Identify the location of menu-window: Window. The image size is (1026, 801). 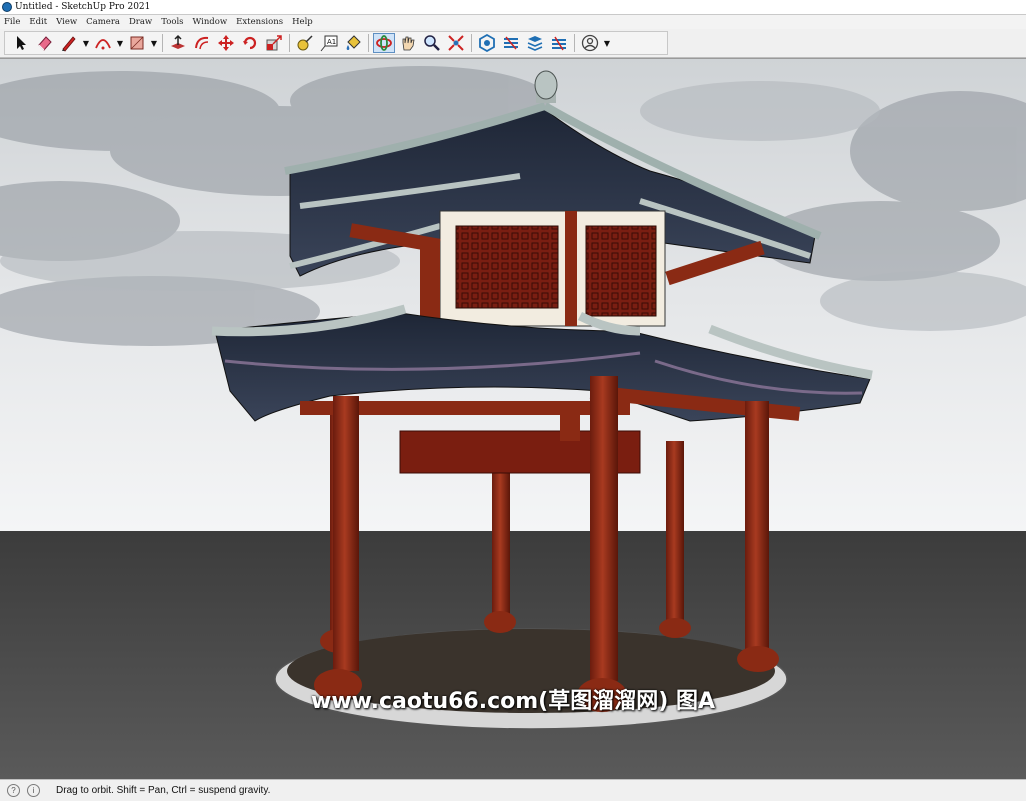
(211, 22).